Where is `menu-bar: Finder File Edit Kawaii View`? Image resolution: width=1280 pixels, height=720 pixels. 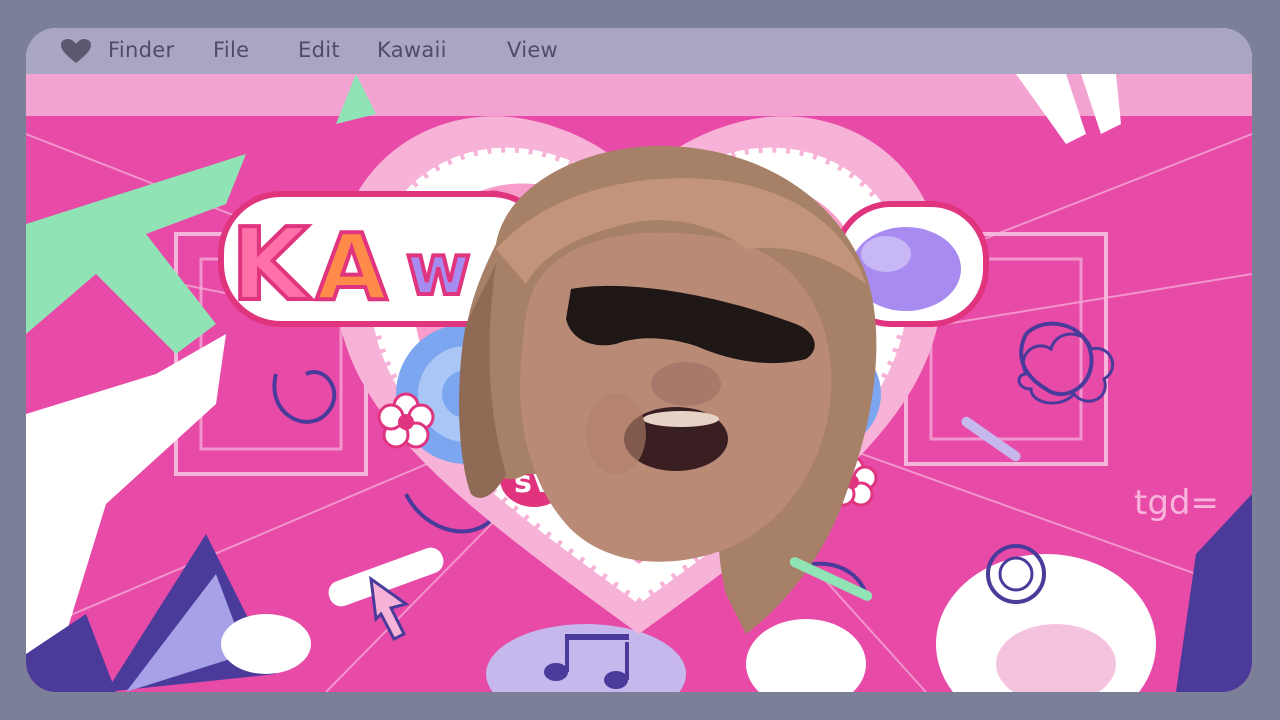
menu-bar: Finder File Edit Kawaii View is located at coordinates (639, 51).